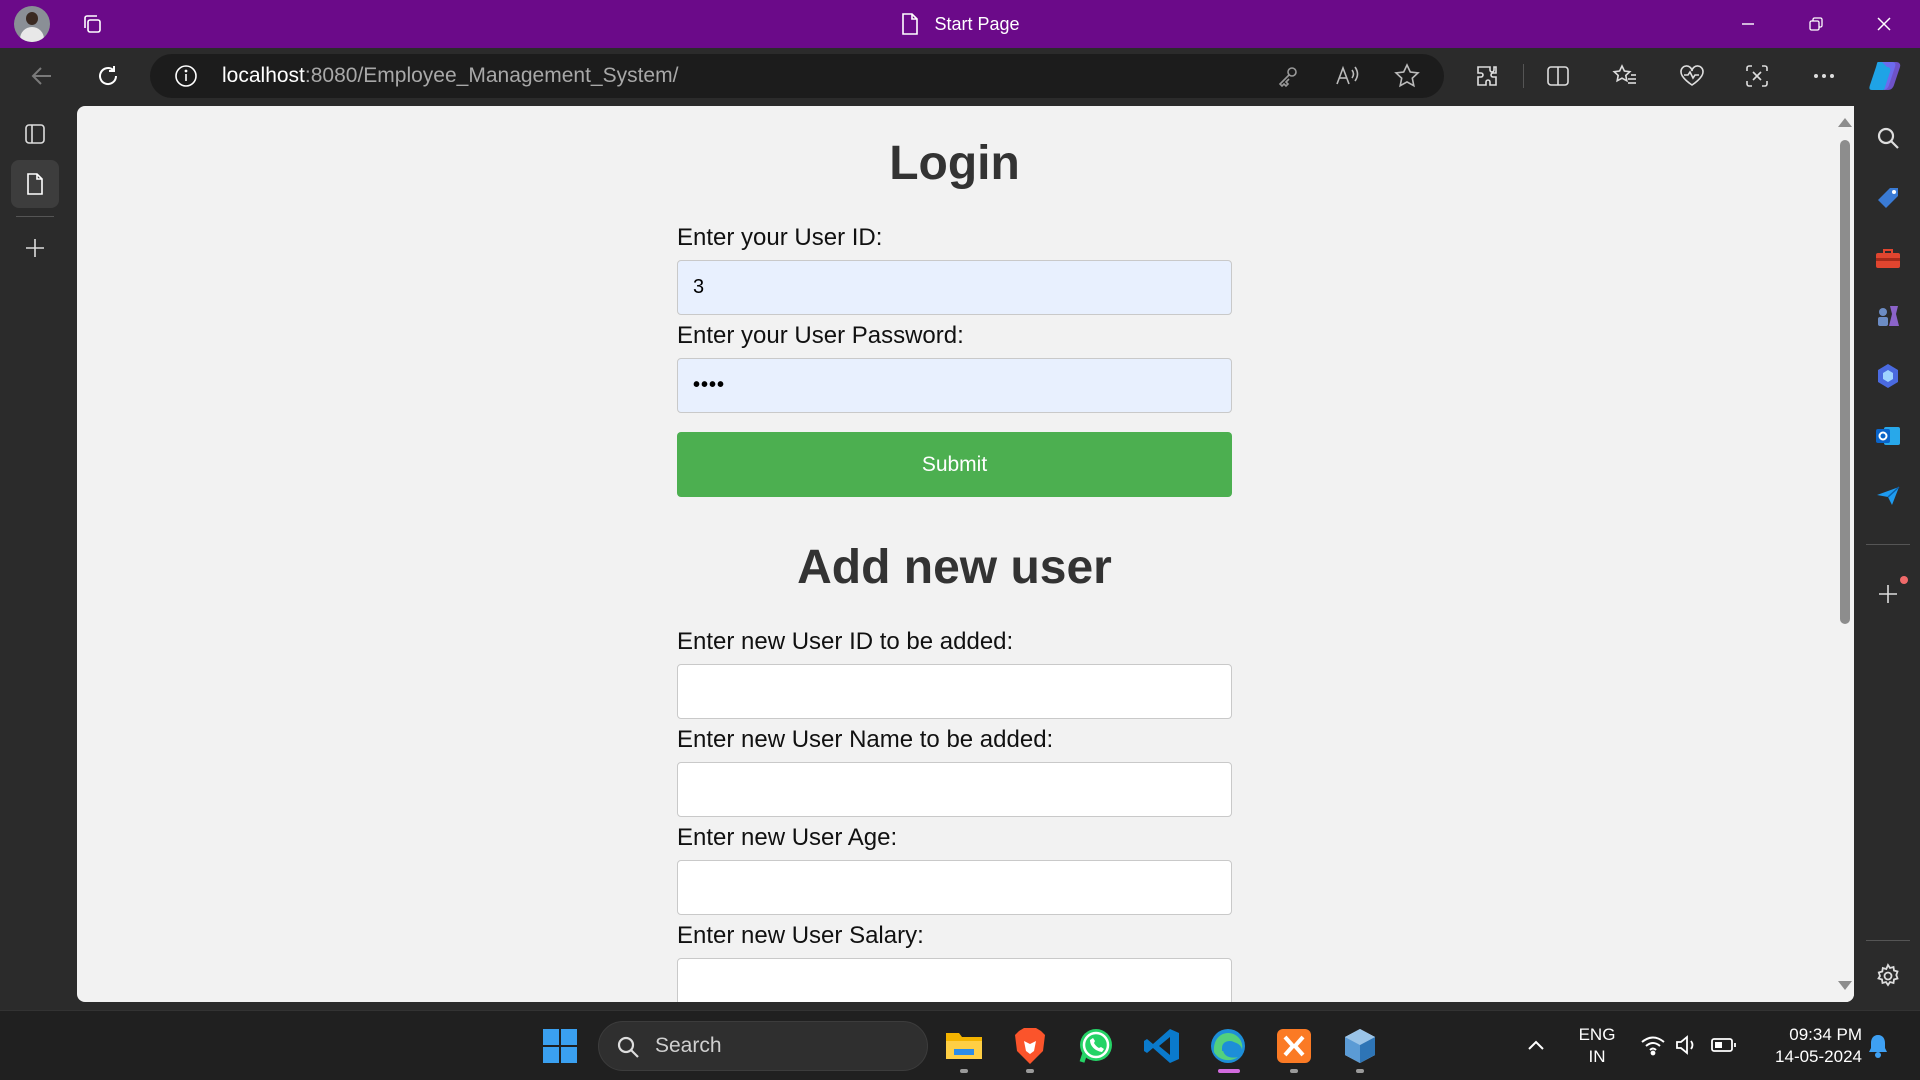  What do you see at coordinates (1878, 1048) in the screenshot?
I see `notifications-bell-icon` at bounding box center [1878, 1048].